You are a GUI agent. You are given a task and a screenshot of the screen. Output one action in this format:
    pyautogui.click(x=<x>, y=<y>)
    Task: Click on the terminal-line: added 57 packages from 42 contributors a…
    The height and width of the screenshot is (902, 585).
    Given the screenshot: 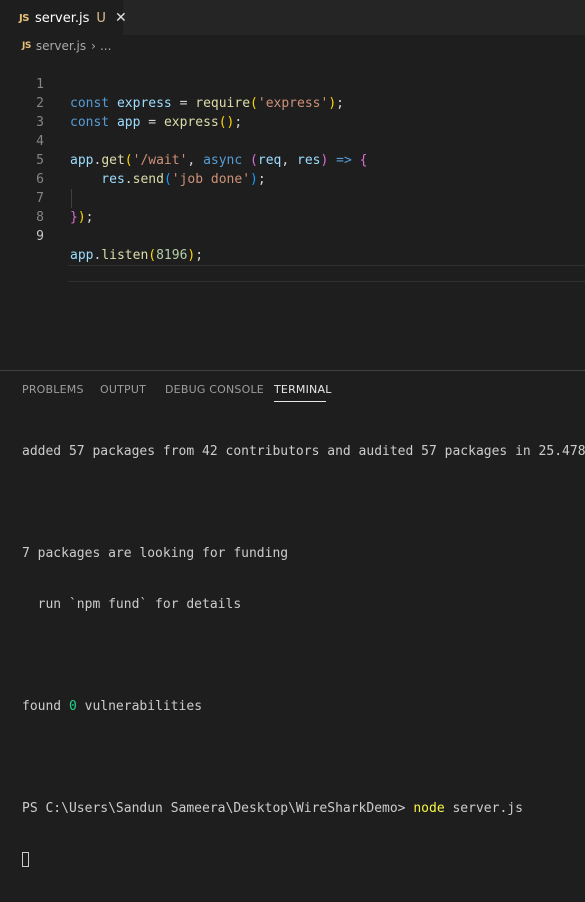 What is the action you would take?
    pyautogui.click(x=303, y=451)
    